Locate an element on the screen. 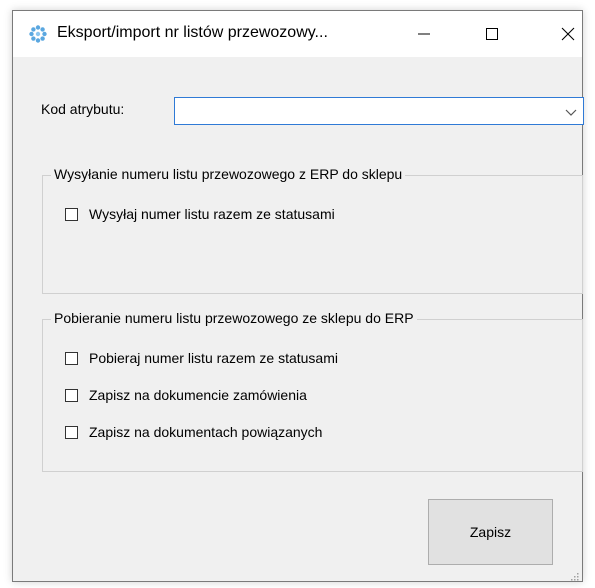  save-on-related-label: Zapisz na dokumentach powiązanych is located at coordinates (205, 432).